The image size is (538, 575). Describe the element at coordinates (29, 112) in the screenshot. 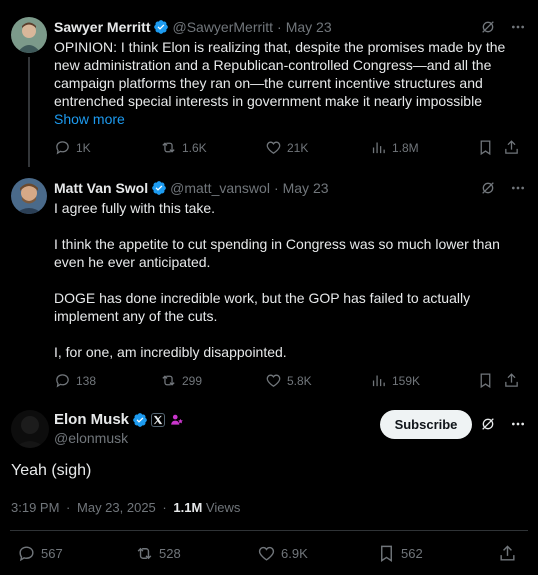

I see `thread-connector` at that location.